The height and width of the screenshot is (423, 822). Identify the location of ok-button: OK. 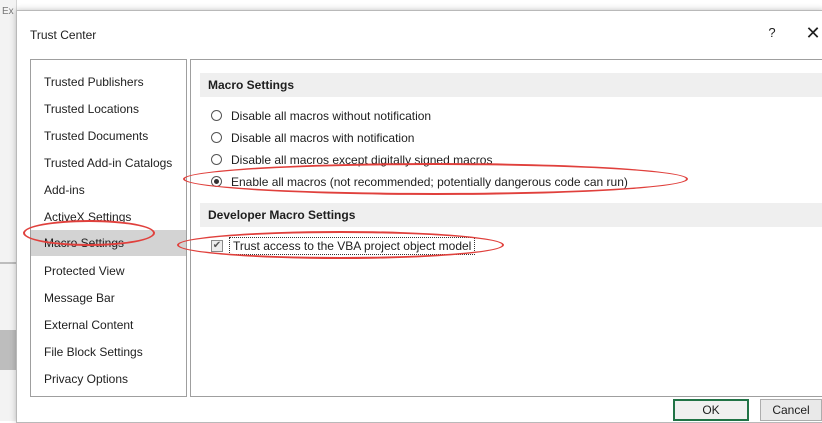
(711, 410).